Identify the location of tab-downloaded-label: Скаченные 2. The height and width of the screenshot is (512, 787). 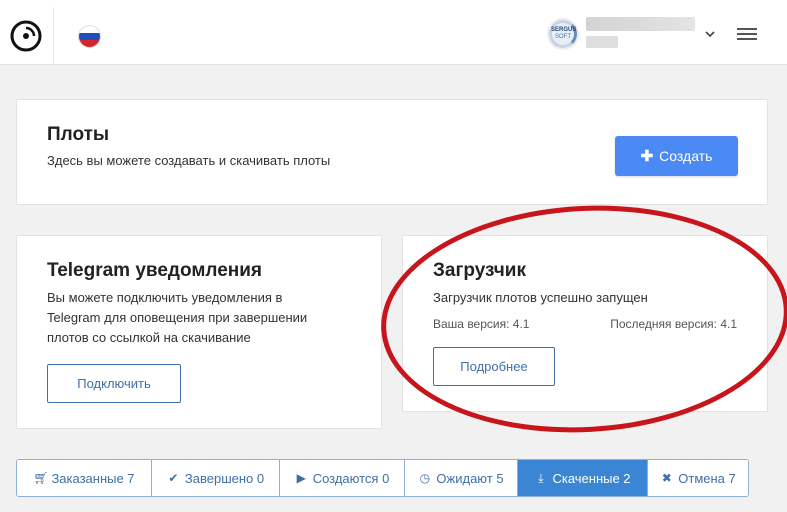
(591, 478).